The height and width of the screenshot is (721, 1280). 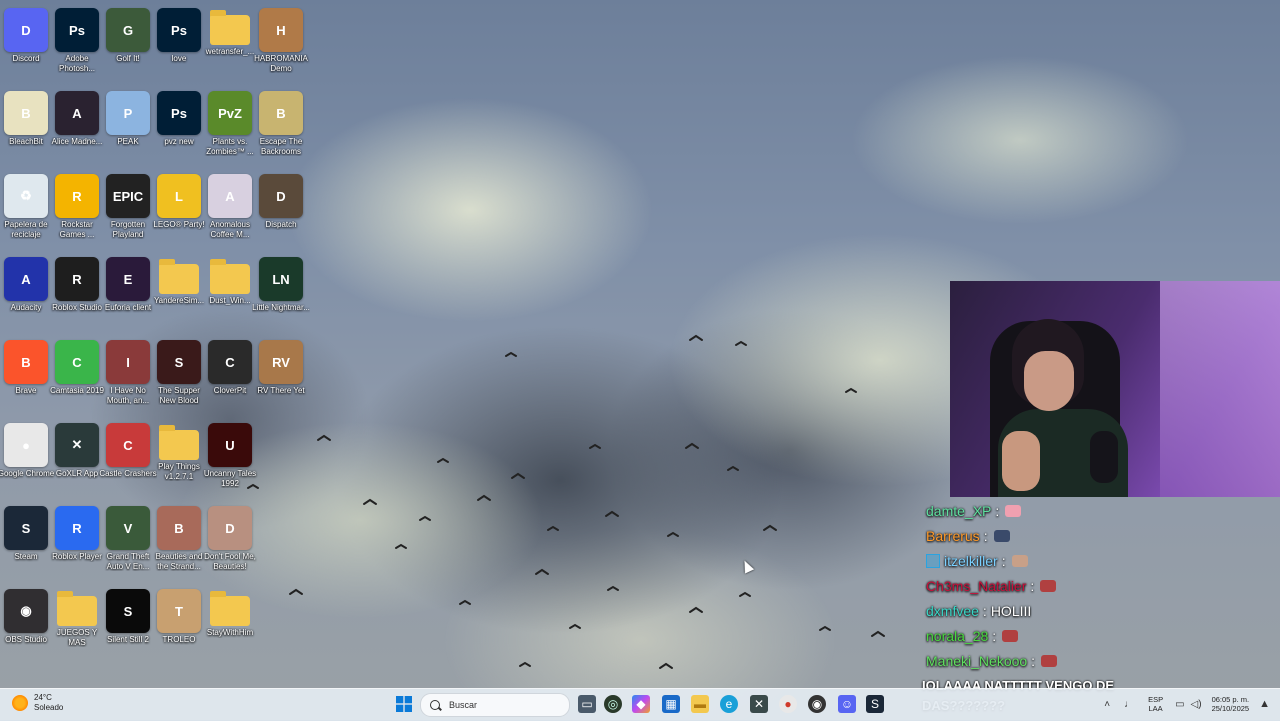 I want to click on task-view-icon: ▭, so click(x=587, y=704).